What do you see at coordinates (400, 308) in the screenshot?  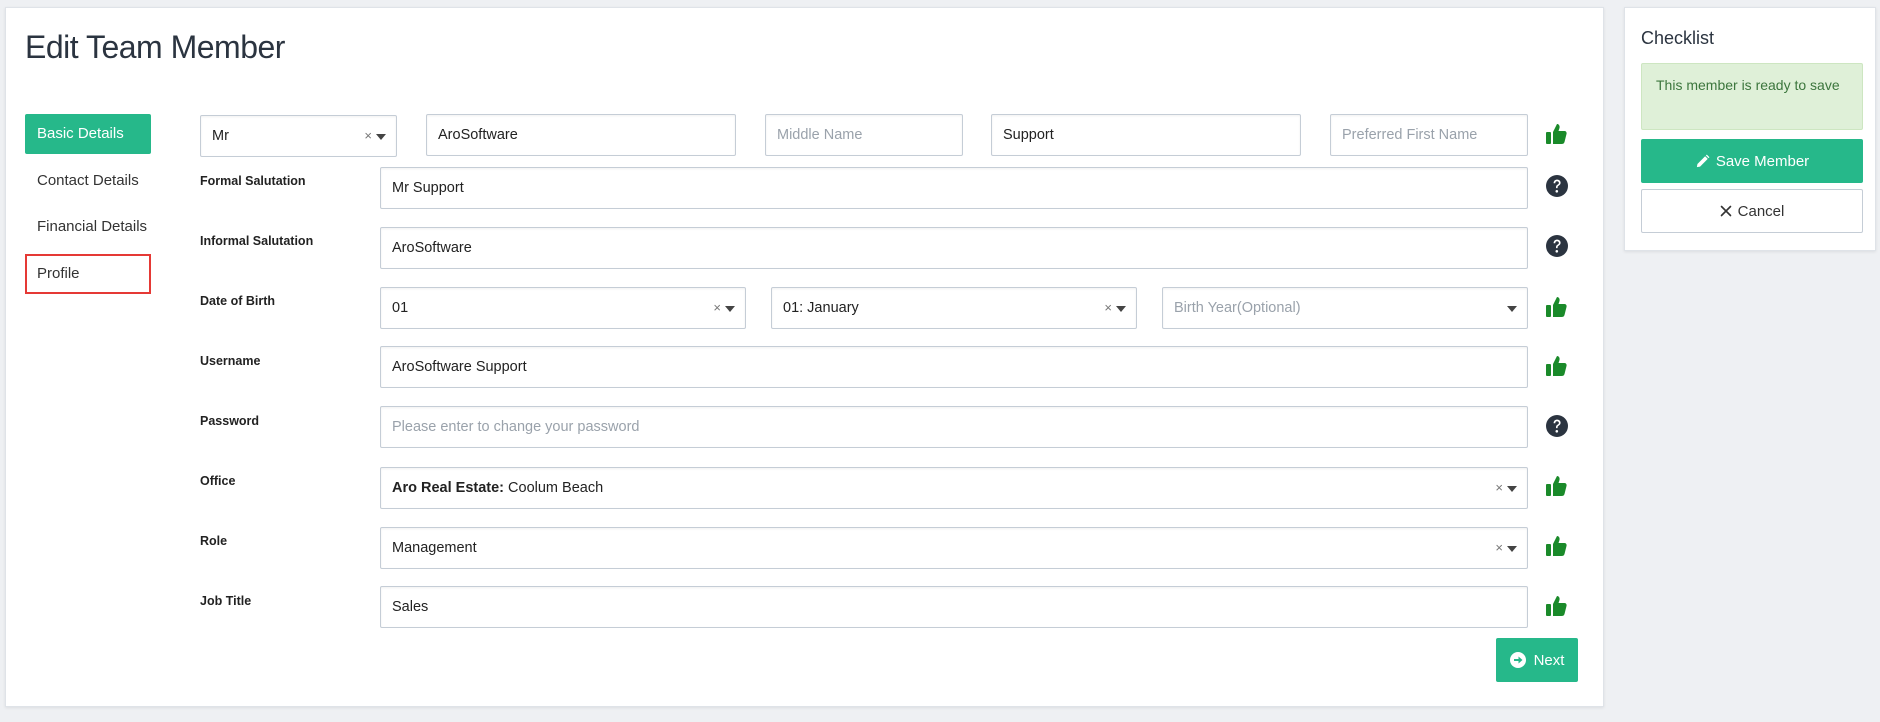 I see `birth-day-value: 01` at bounding box center [400, 308].